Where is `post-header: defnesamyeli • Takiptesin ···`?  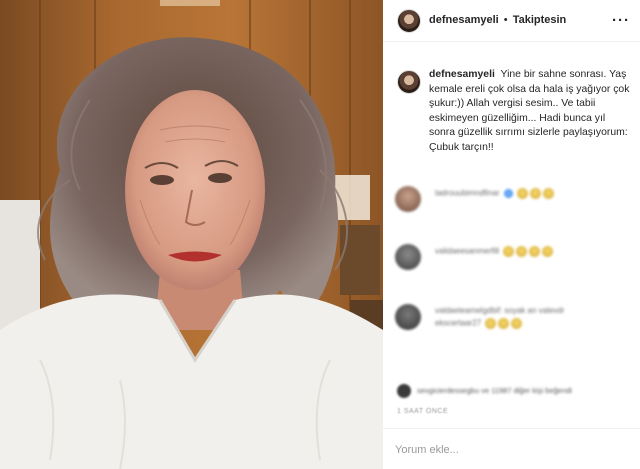
post-header: defnesamyeli • Takiptesin ··· is located at coordinates (511, 21).